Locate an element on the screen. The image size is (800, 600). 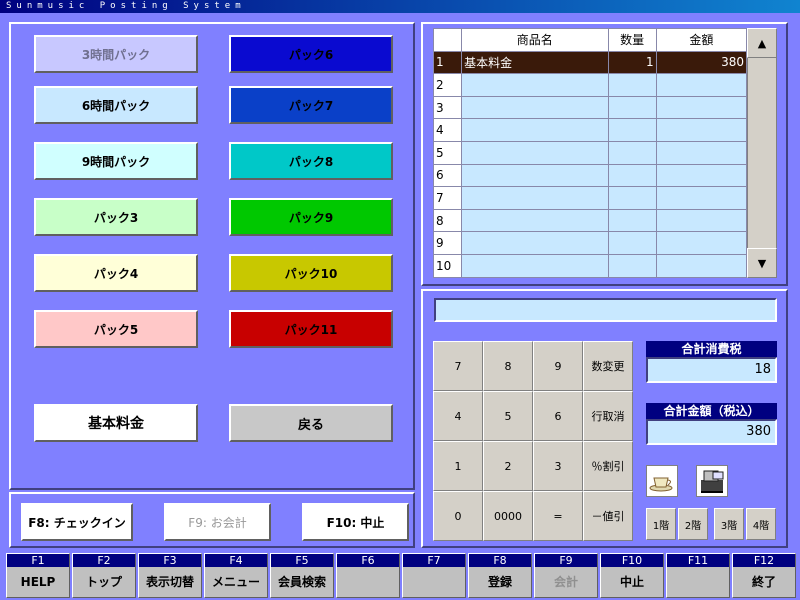
table-row: 5 is located at coordinates (590, 152).